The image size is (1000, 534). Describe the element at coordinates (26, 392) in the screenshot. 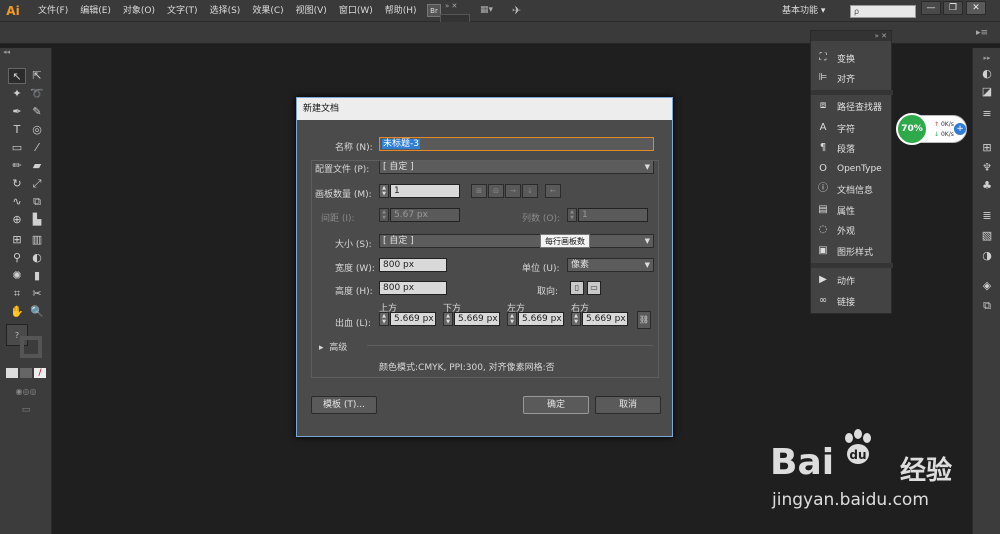

I see `drawing-modes-icon: ◉◎◎` at that location.